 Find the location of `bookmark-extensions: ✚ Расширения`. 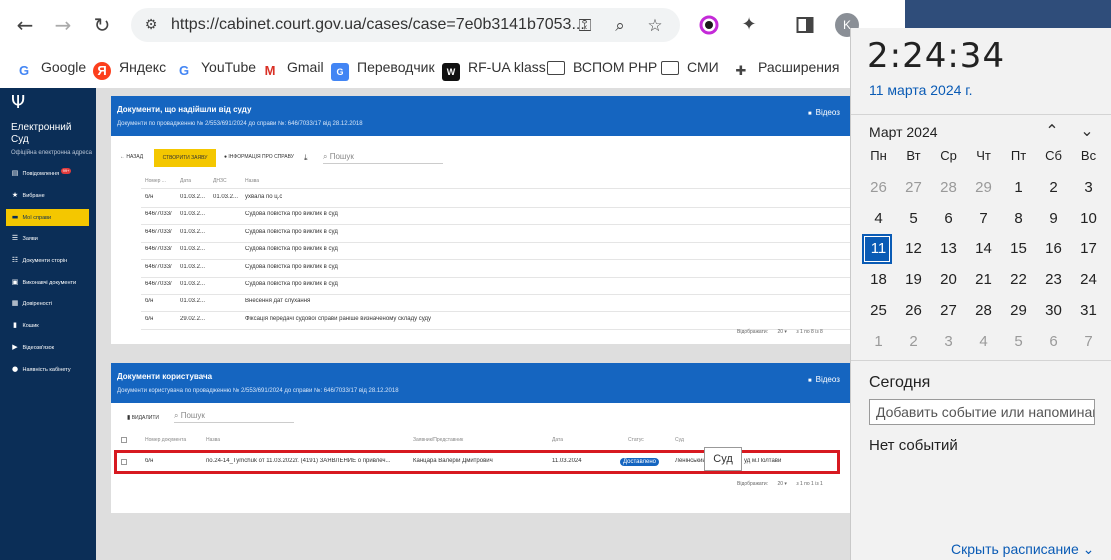

bookmark-extensions: ✚ Расширения is located at coordinates (786, 68).